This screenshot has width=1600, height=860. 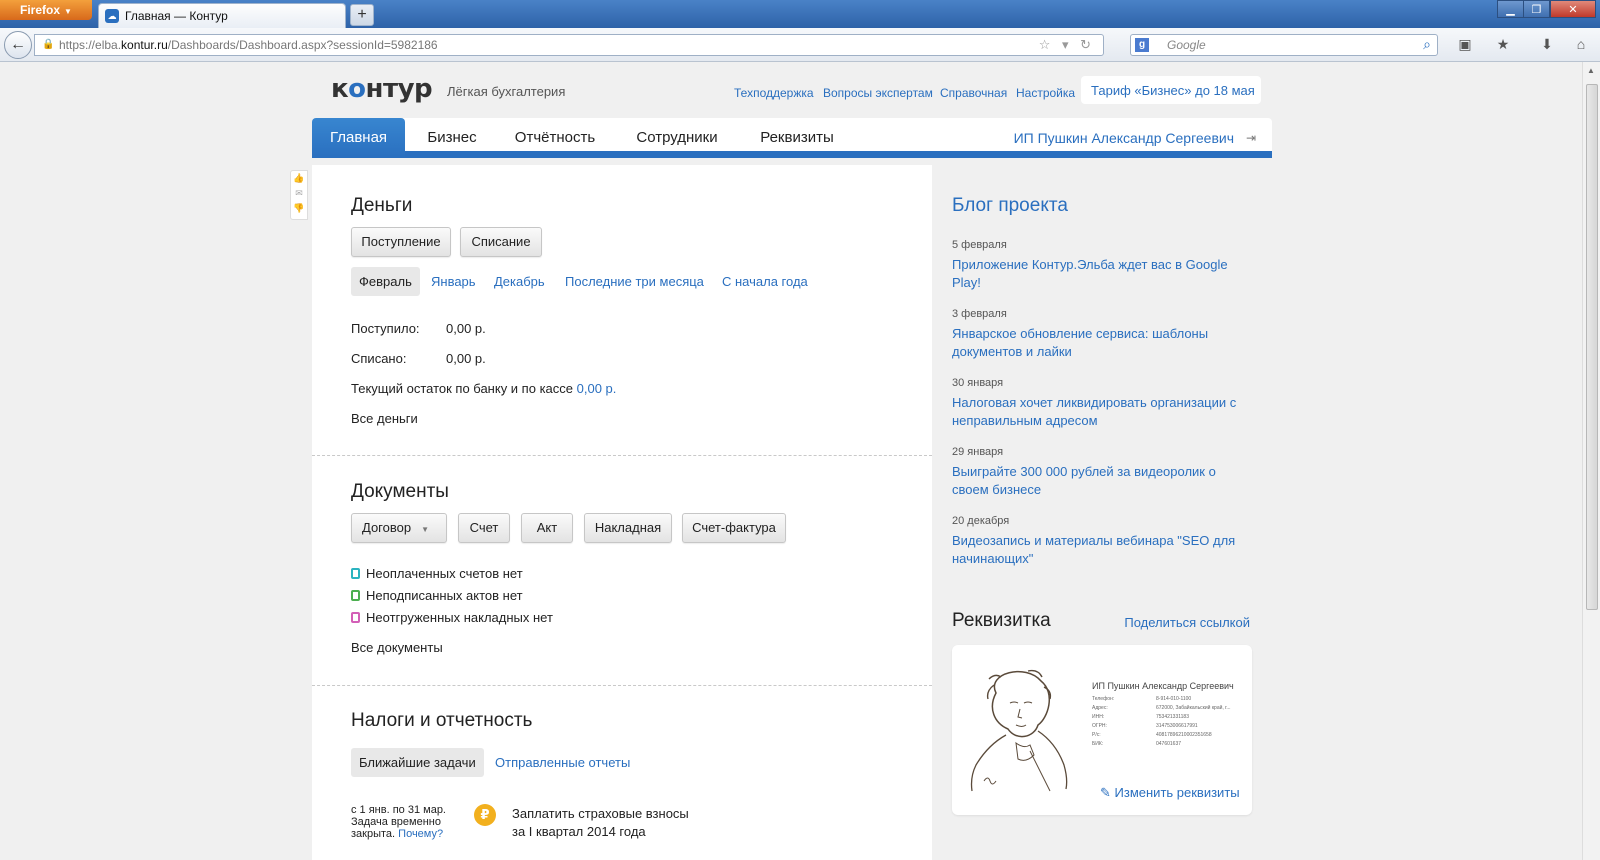 I want to click on browser-tab: ☁ Главная — Контур, so click(x=222, y=15).